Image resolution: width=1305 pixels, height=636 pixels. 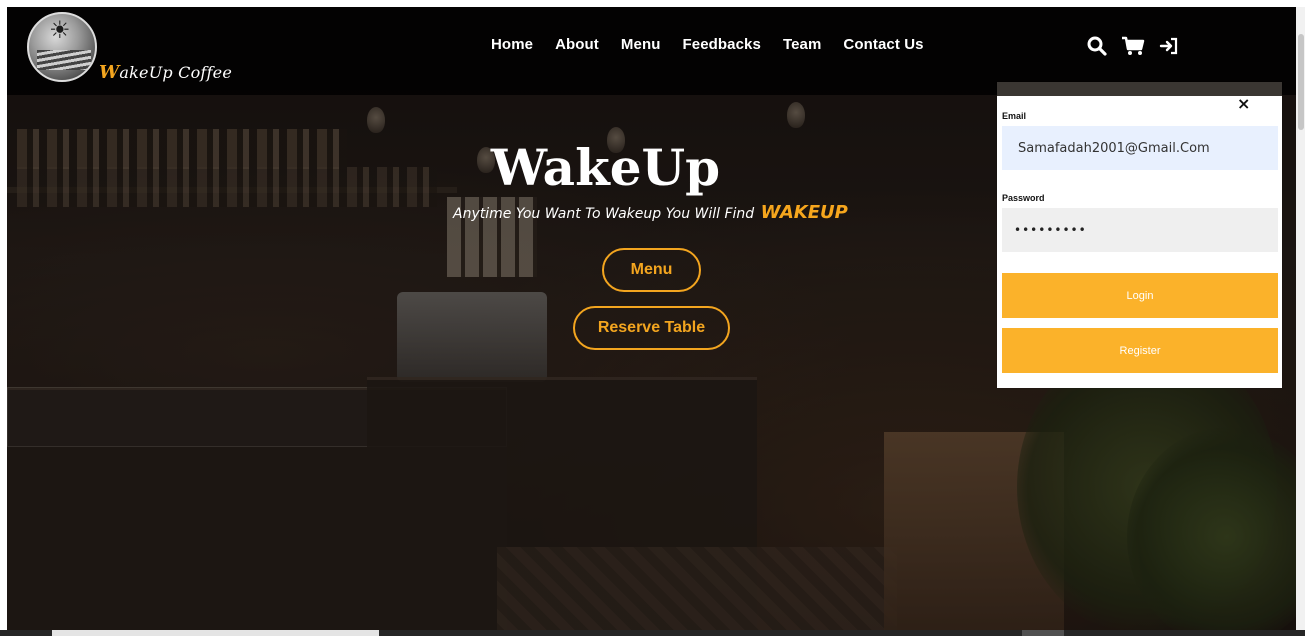 I want to click on scroll-marker, so click(x=1043, y=633).